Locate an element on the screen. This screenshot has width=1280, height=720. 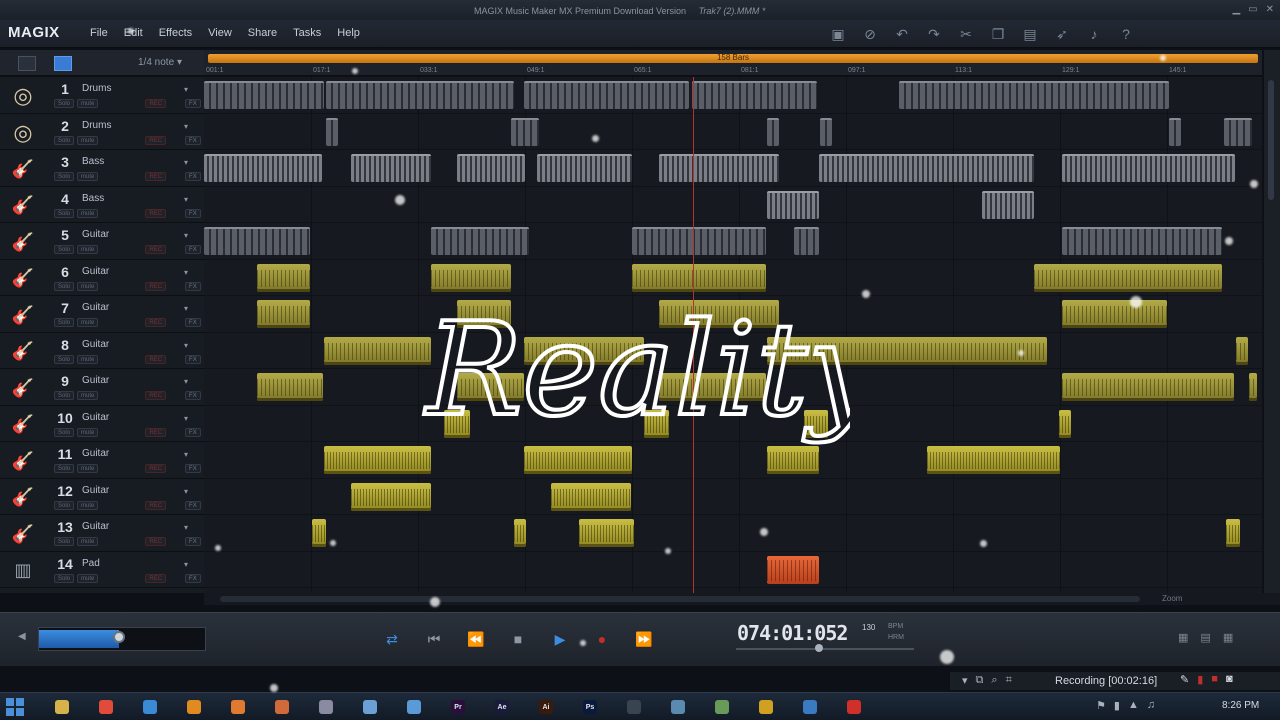
flag-icon: ⚑ is located at coordinates (1101, 705).